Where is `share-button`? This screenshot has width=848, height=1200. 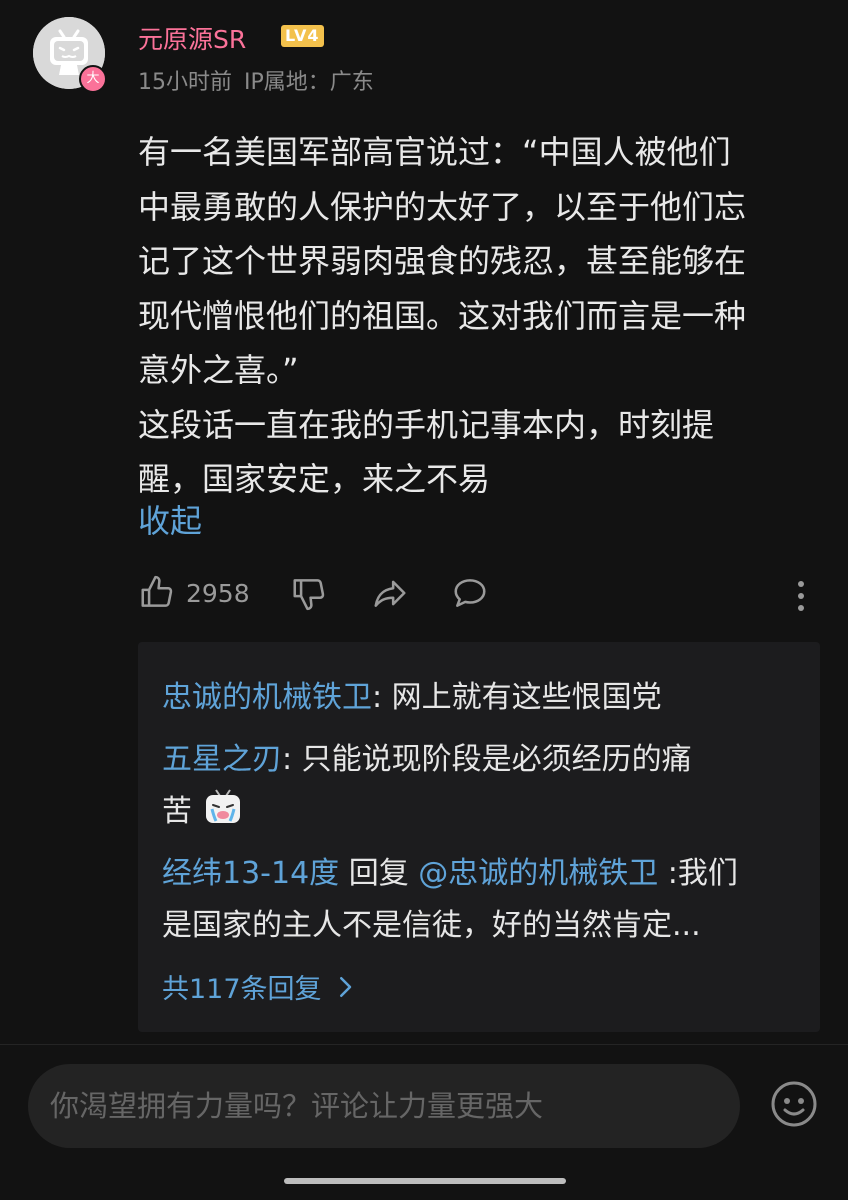
share-button is located at coordinates (390, 593).